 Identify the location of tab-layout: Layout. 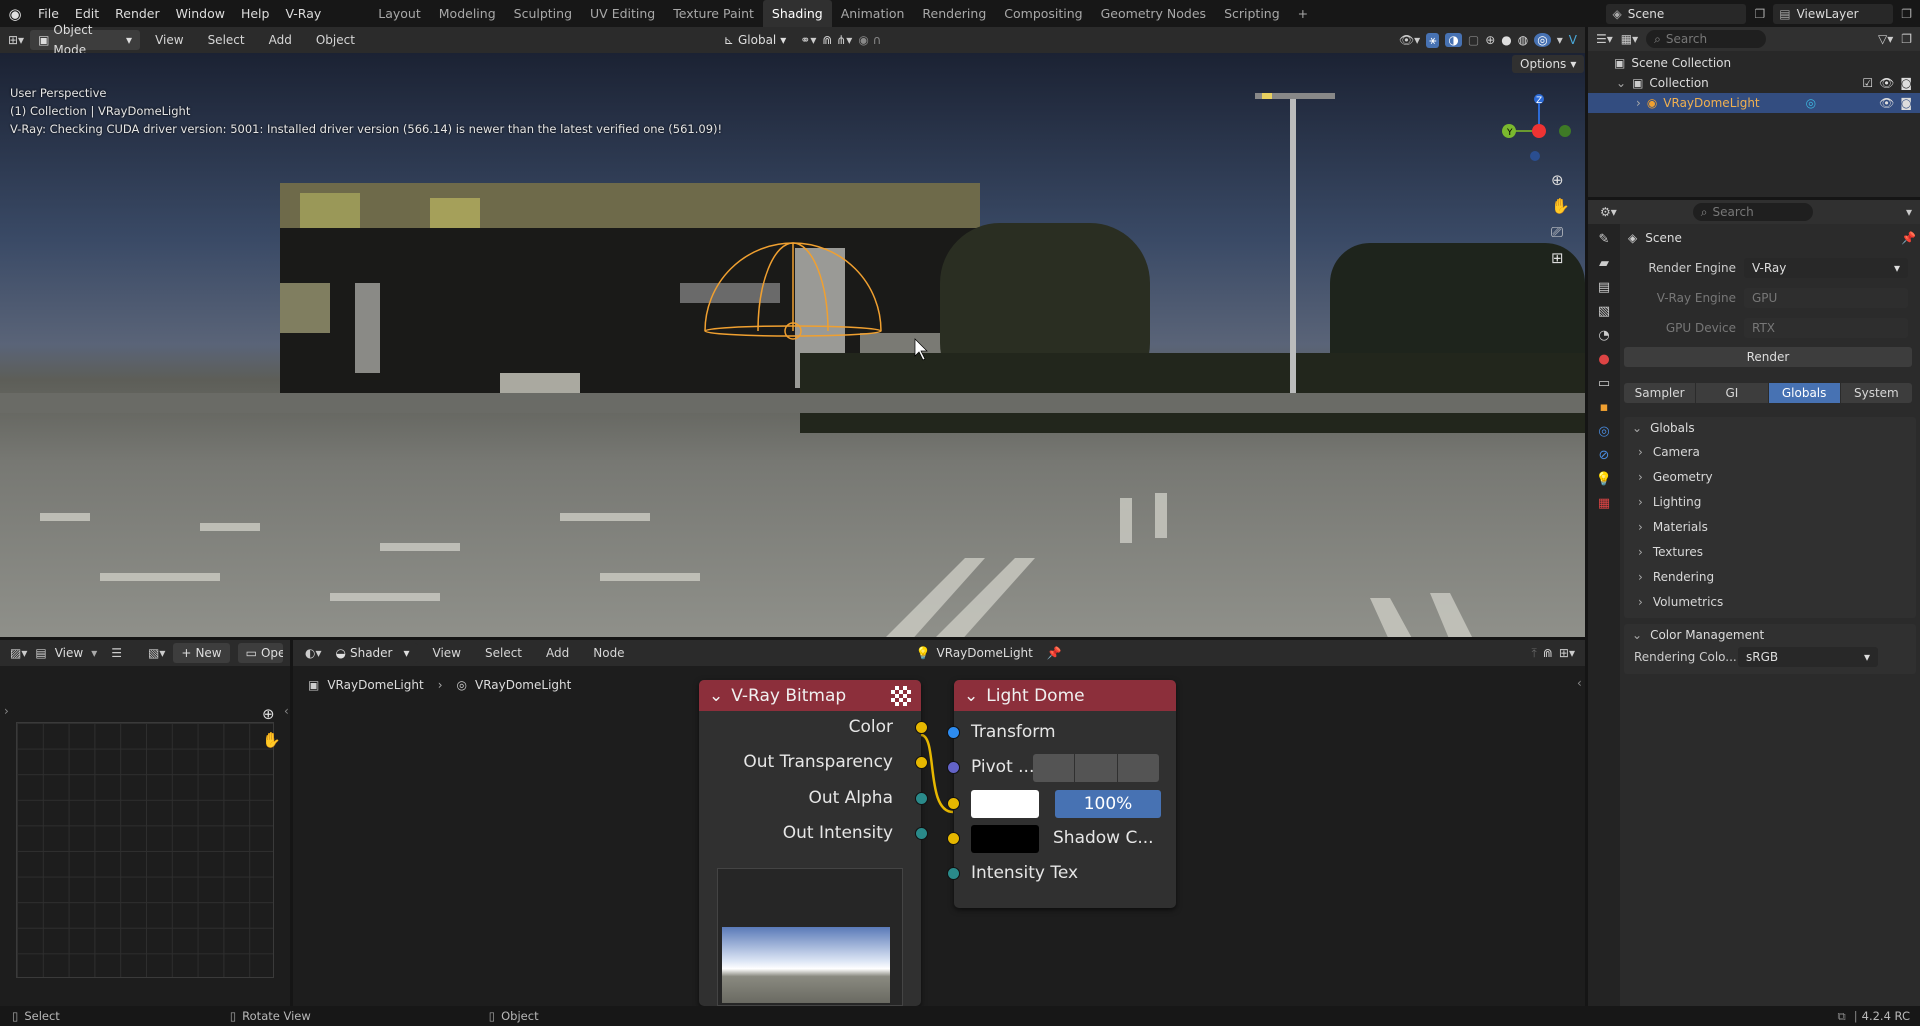
(399, 13).